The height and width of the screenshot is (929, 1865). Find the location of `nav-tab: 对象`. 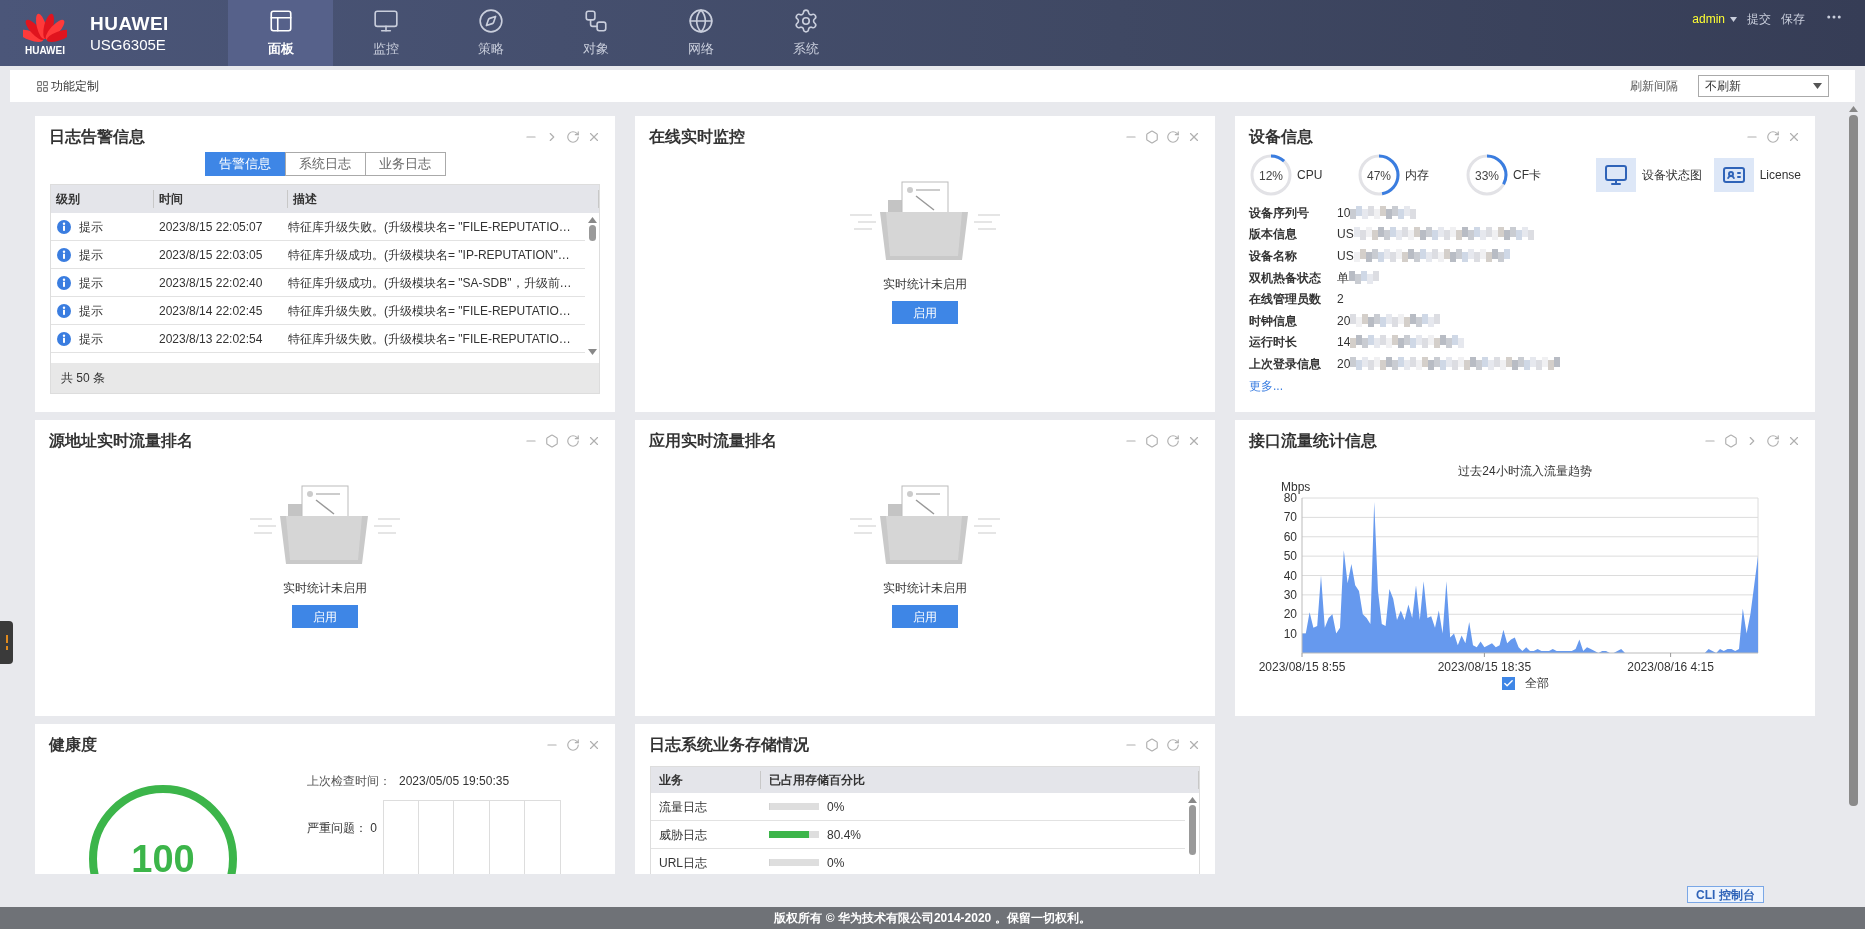

nav-tab: 对象 is located at coordinates (595, 33).